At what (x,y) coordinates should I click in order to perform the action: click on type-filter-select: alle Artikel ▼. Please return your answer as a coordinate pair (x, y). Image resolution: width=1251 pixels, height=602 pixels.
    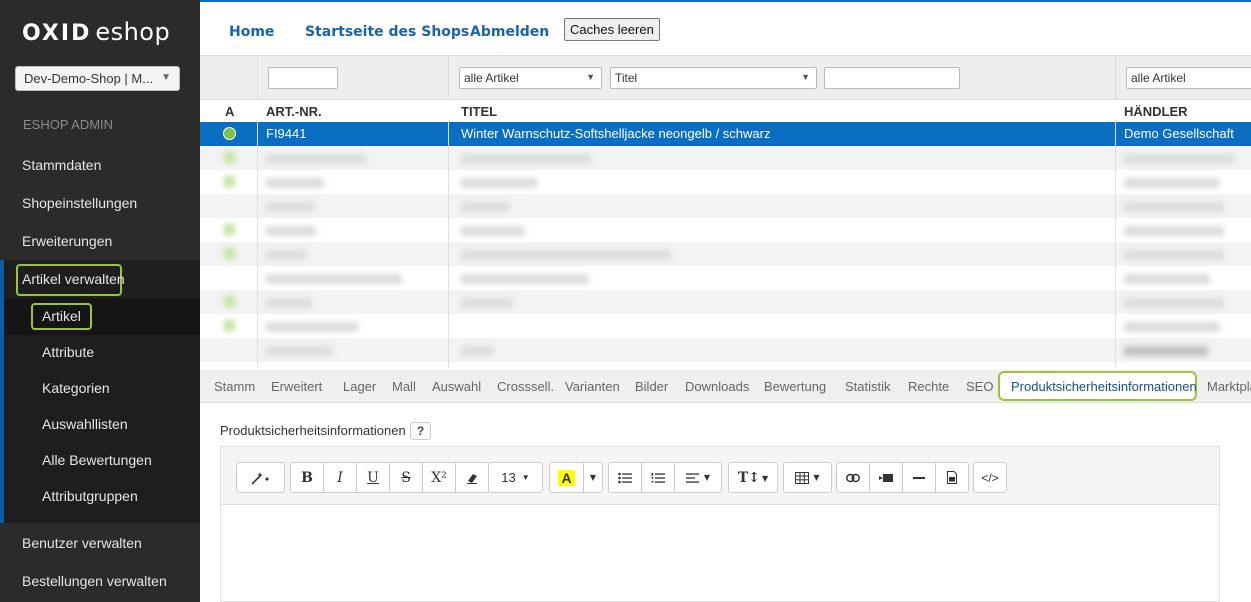
    Looking at the image, I should click on (530, 78).